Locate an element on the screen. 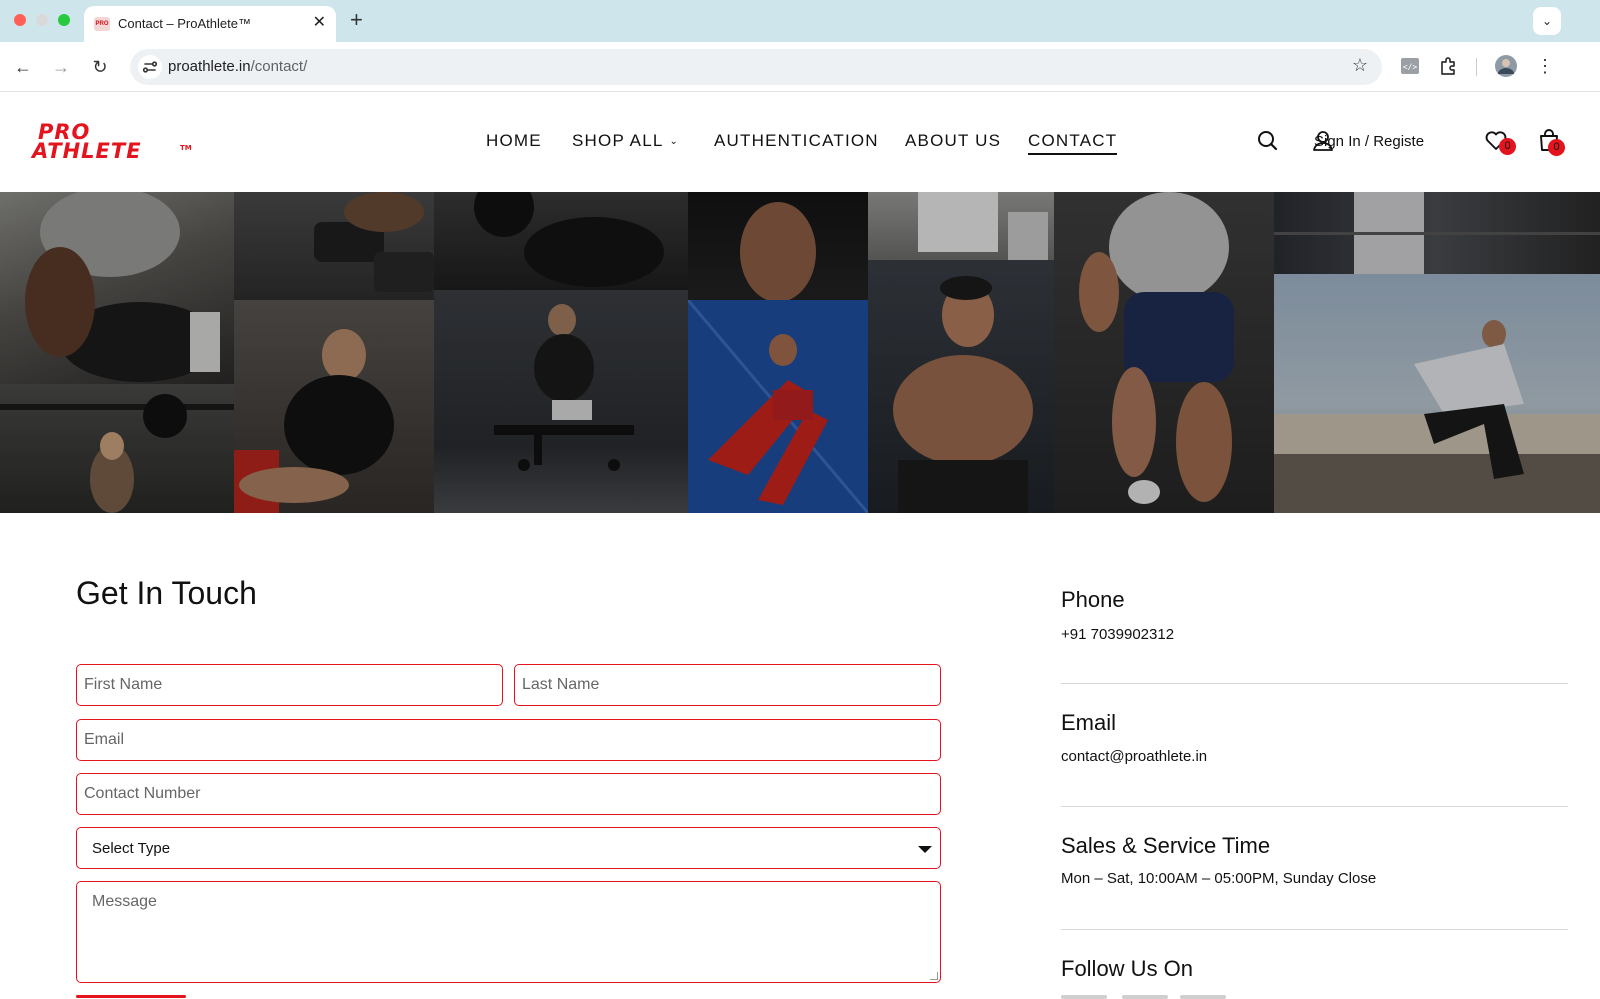 Image resolution: width=1600 pixels, height=999 pixels. nav-authentication: AUTHENTICATION is located at coordinates (796, 141).